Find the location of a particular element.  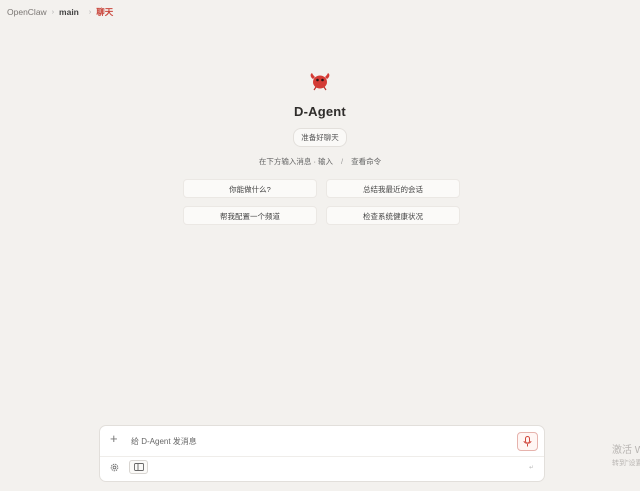

lobster-logo-icon is located at coordinates (320, 82).